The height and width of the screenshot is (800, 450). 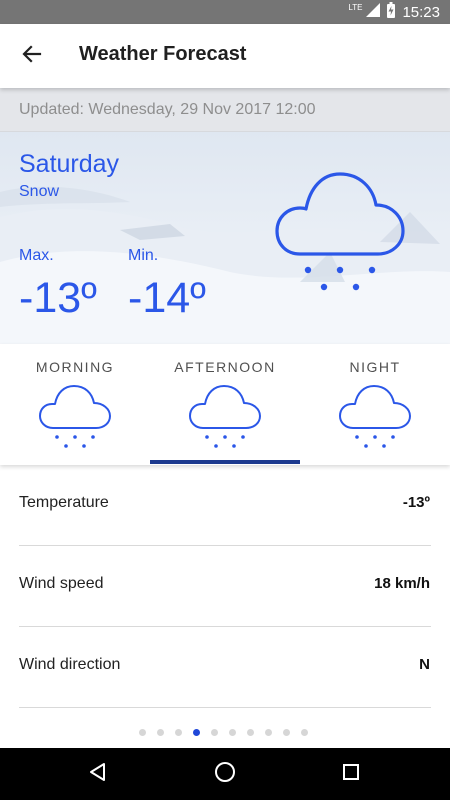 What do you see at coordinates (402, 583) in the screenshot?
I see `detail-value: 18 km/h` at bounding box center [402, 583].